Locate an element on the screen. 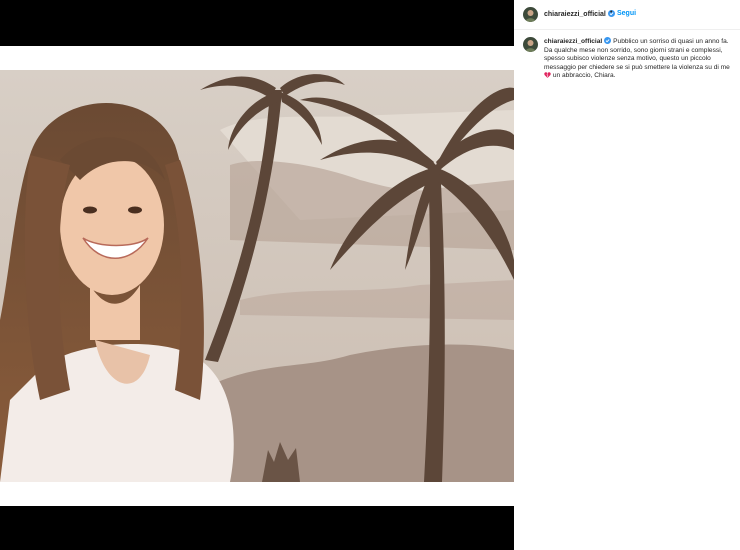  caption-signoff: un abbraccio, Chiara. is located at coordinates (583, 76).